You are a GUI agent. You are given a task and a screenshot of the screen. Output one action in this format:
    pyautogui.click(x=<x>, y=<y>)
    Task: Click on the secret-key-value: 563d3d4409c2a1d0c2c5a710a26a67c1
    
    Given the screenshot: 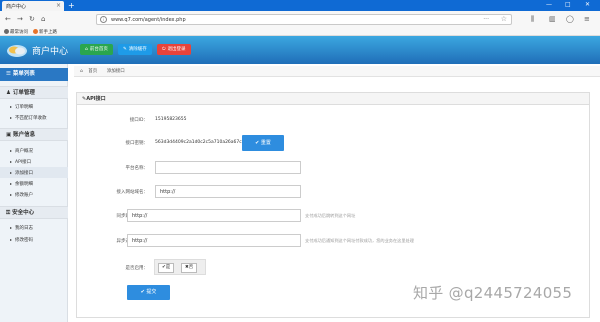 What is the action you would take?
    pyautogui.click(x=200, y=142)
    